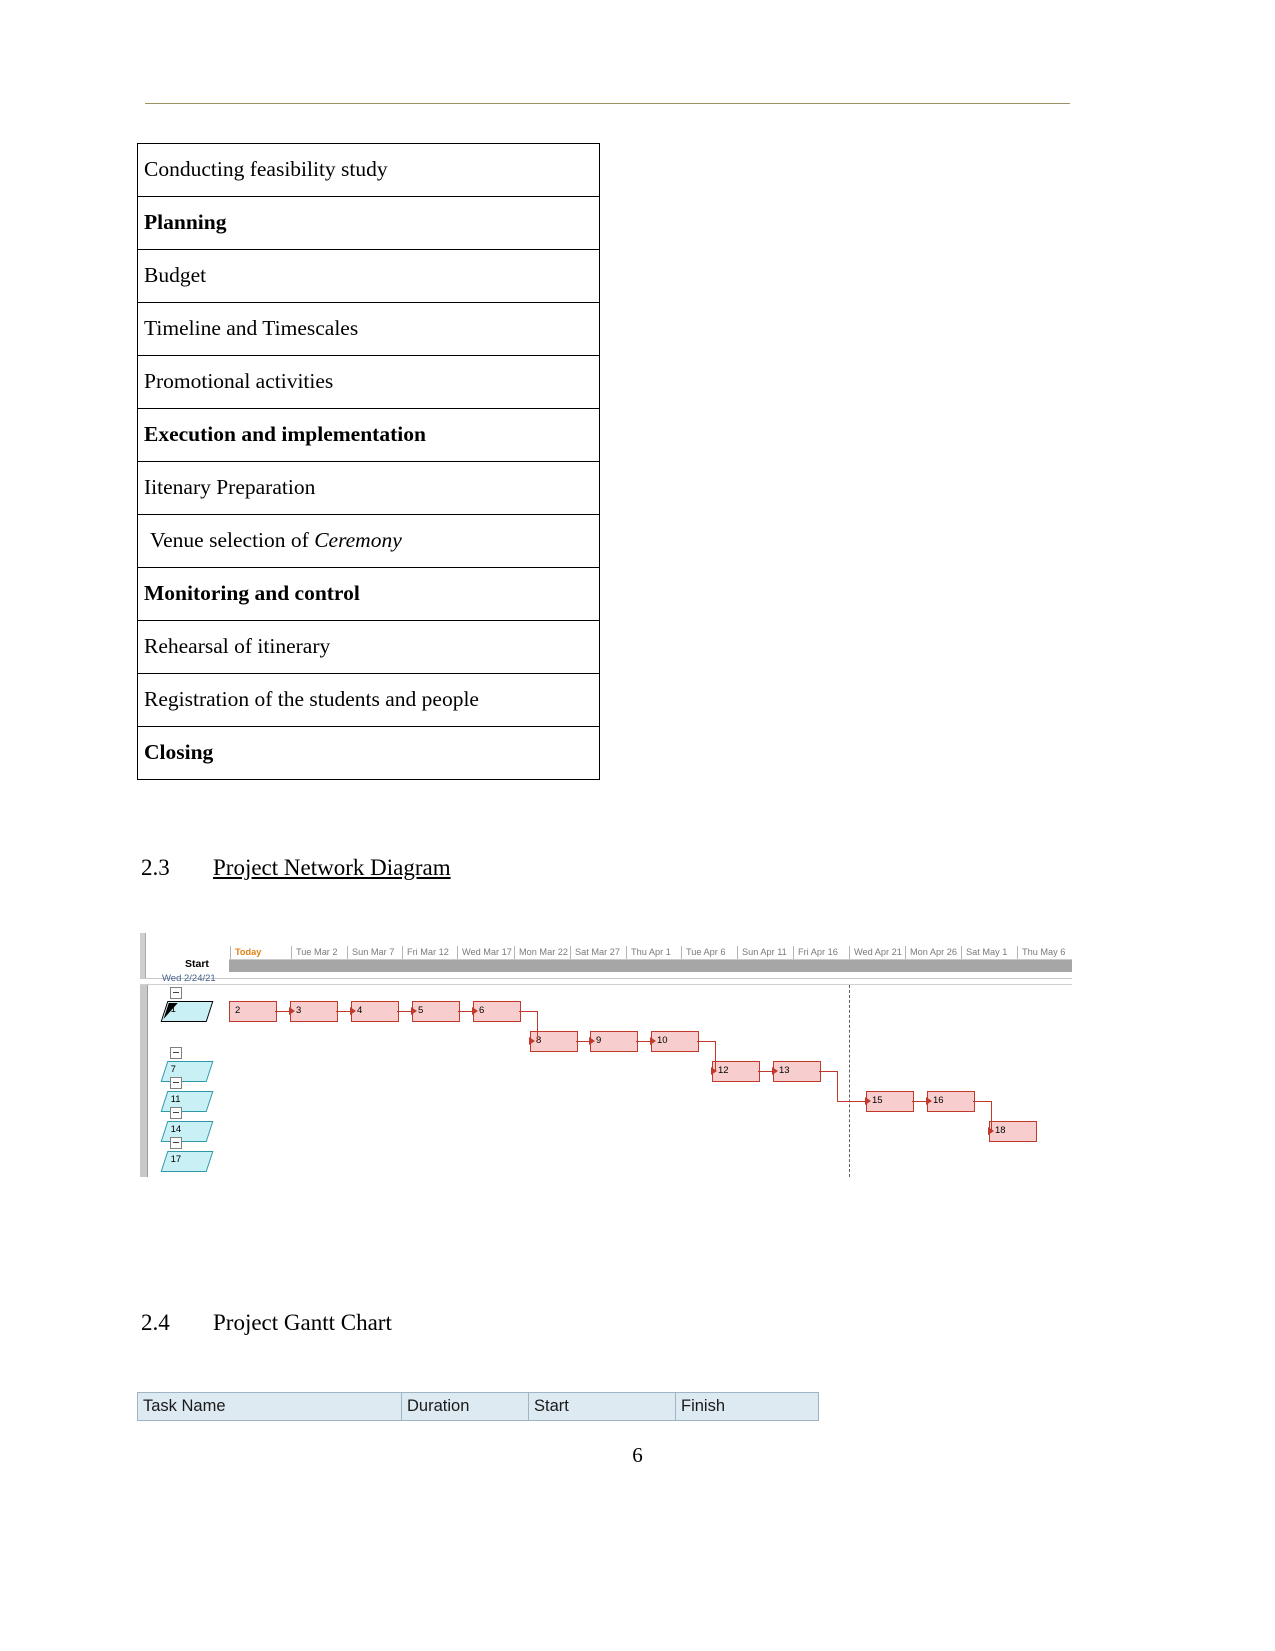  What do you see at coordinates (497, 1011) in the screenshot?
I see `task-node: 6` at bounding box center [497, 1011].